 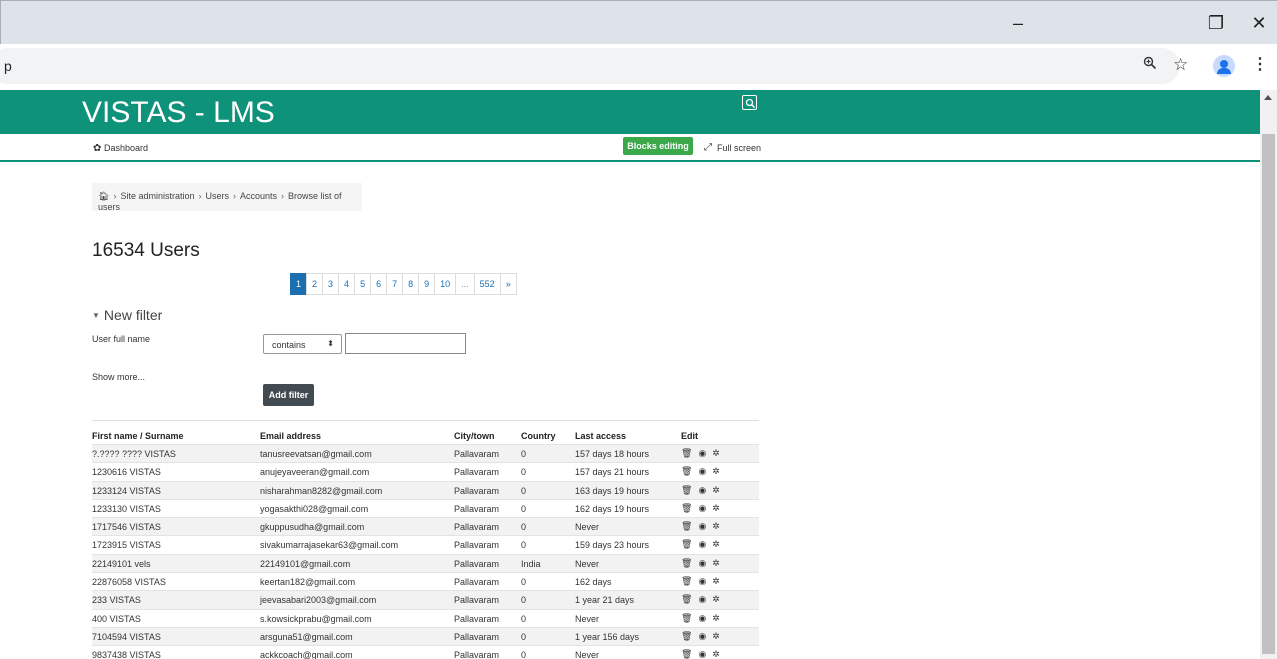 What do you see at coordinates (1018, 23) in the screenshot?
I see `minimize-button: –` at bounding box center [1018, 23].